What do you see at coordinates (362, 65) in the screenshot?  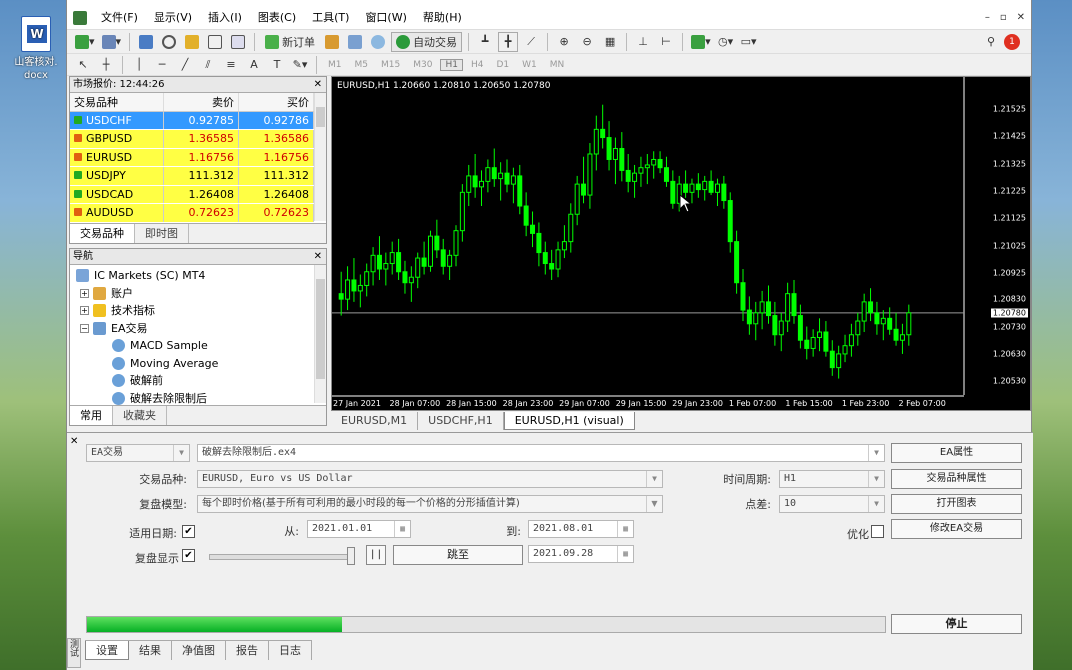 I see `timeframe-m5: M5` at bounding box center [362, 65].